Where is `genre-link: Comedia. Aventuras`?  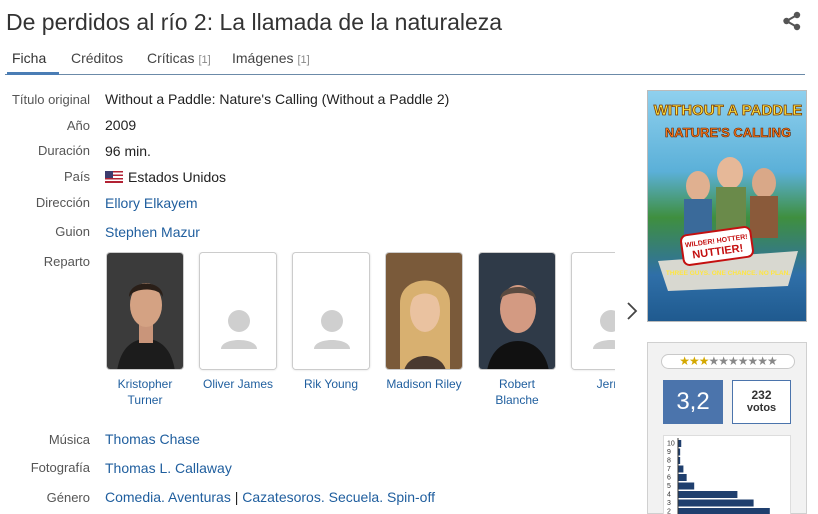 genre-link: Comedia. Aventuras is located at coordinates (168, 497).